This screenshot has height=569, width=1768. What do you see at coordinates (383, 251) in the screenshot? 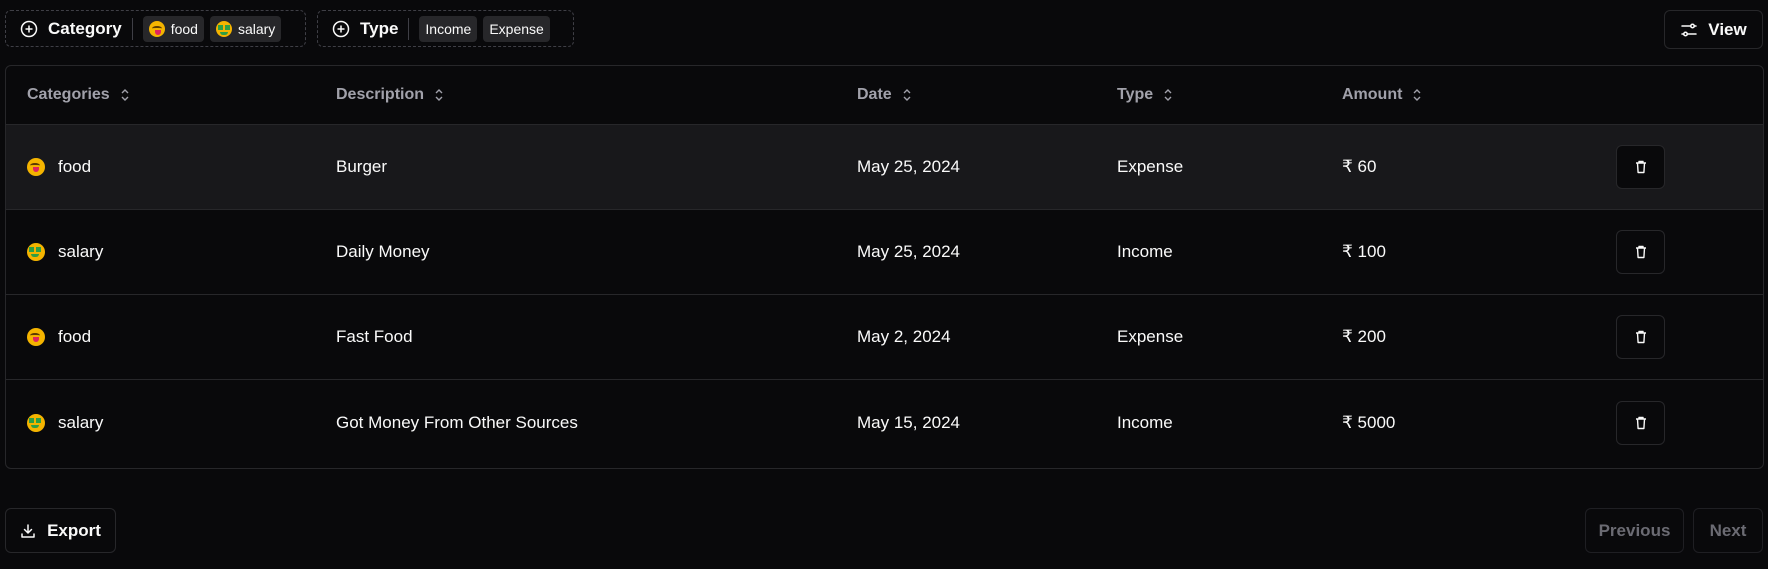
I see `description-cell: Daily Money` at bounding box center [383, 251].